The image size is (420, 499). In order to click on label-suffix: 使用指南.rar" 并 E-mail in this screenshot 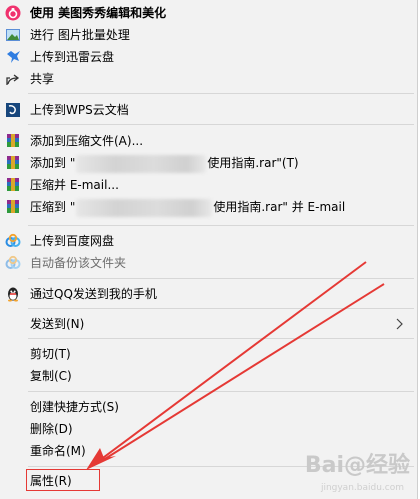, I will do `click(279, 207)`.